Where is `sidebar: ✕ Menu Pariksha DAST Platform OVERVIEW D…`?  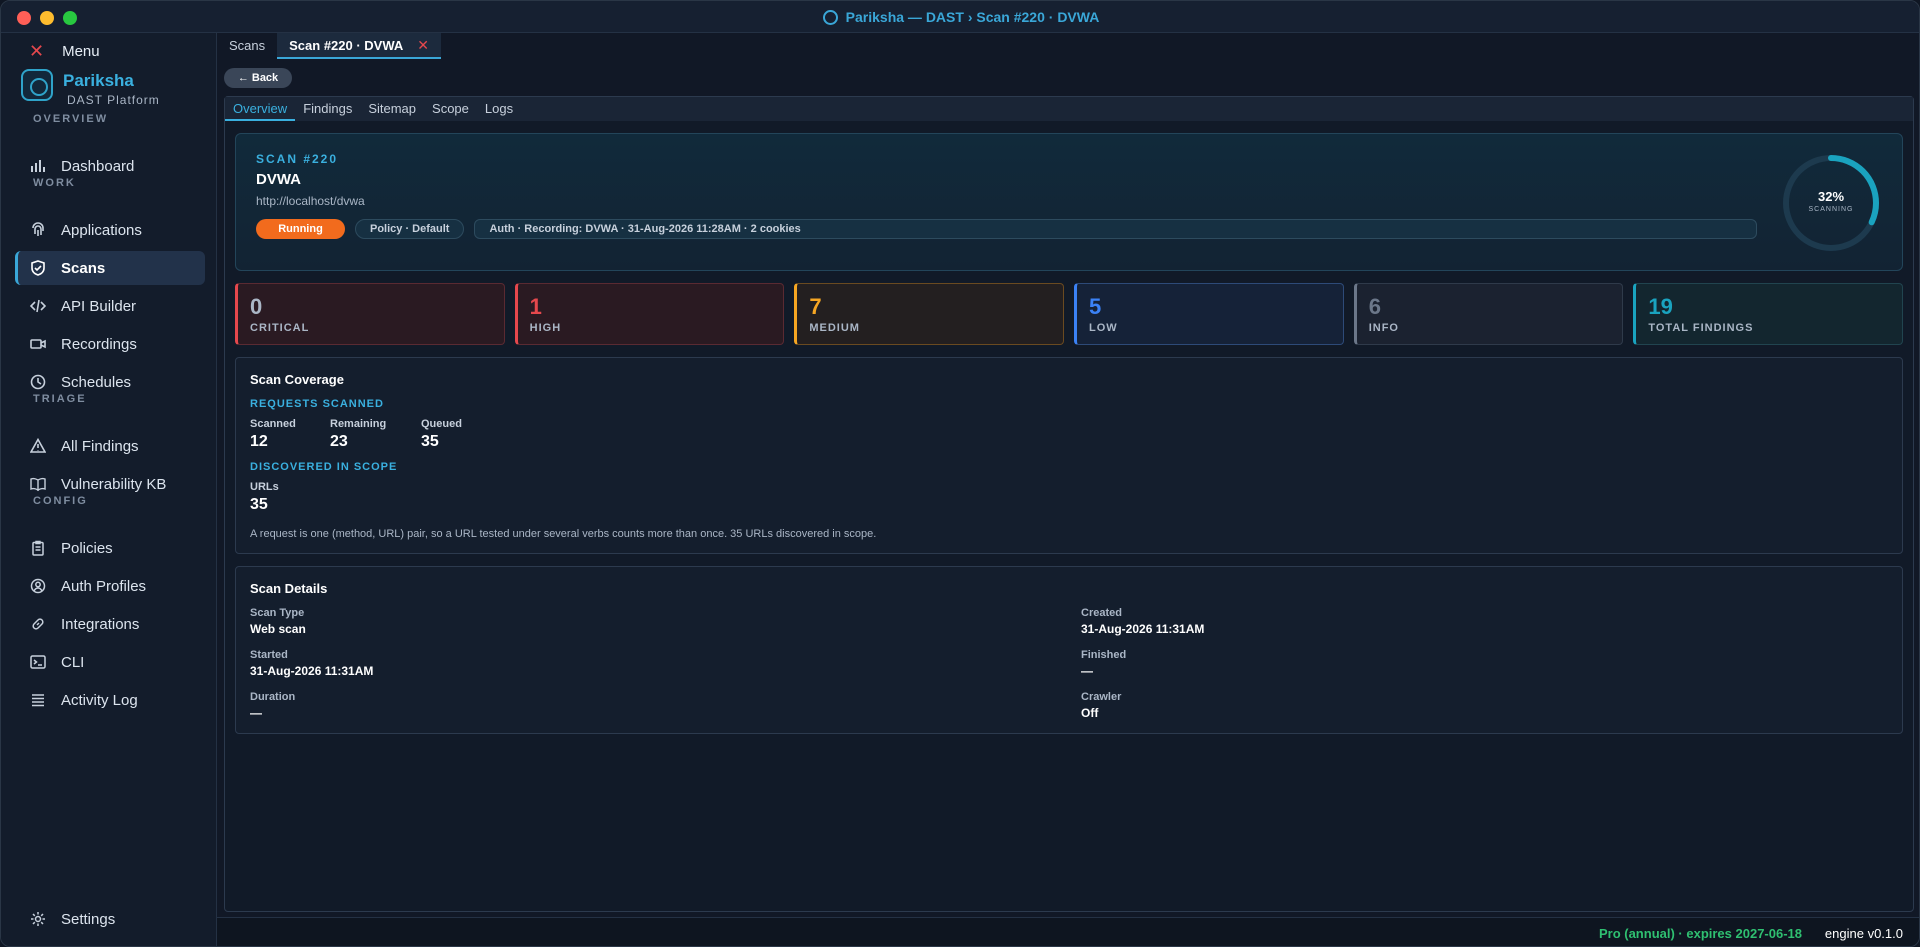
sidebar: ✕ Menu Pariksha DAST Platform OVERVIEW D… is located at coordinates (109, 489).